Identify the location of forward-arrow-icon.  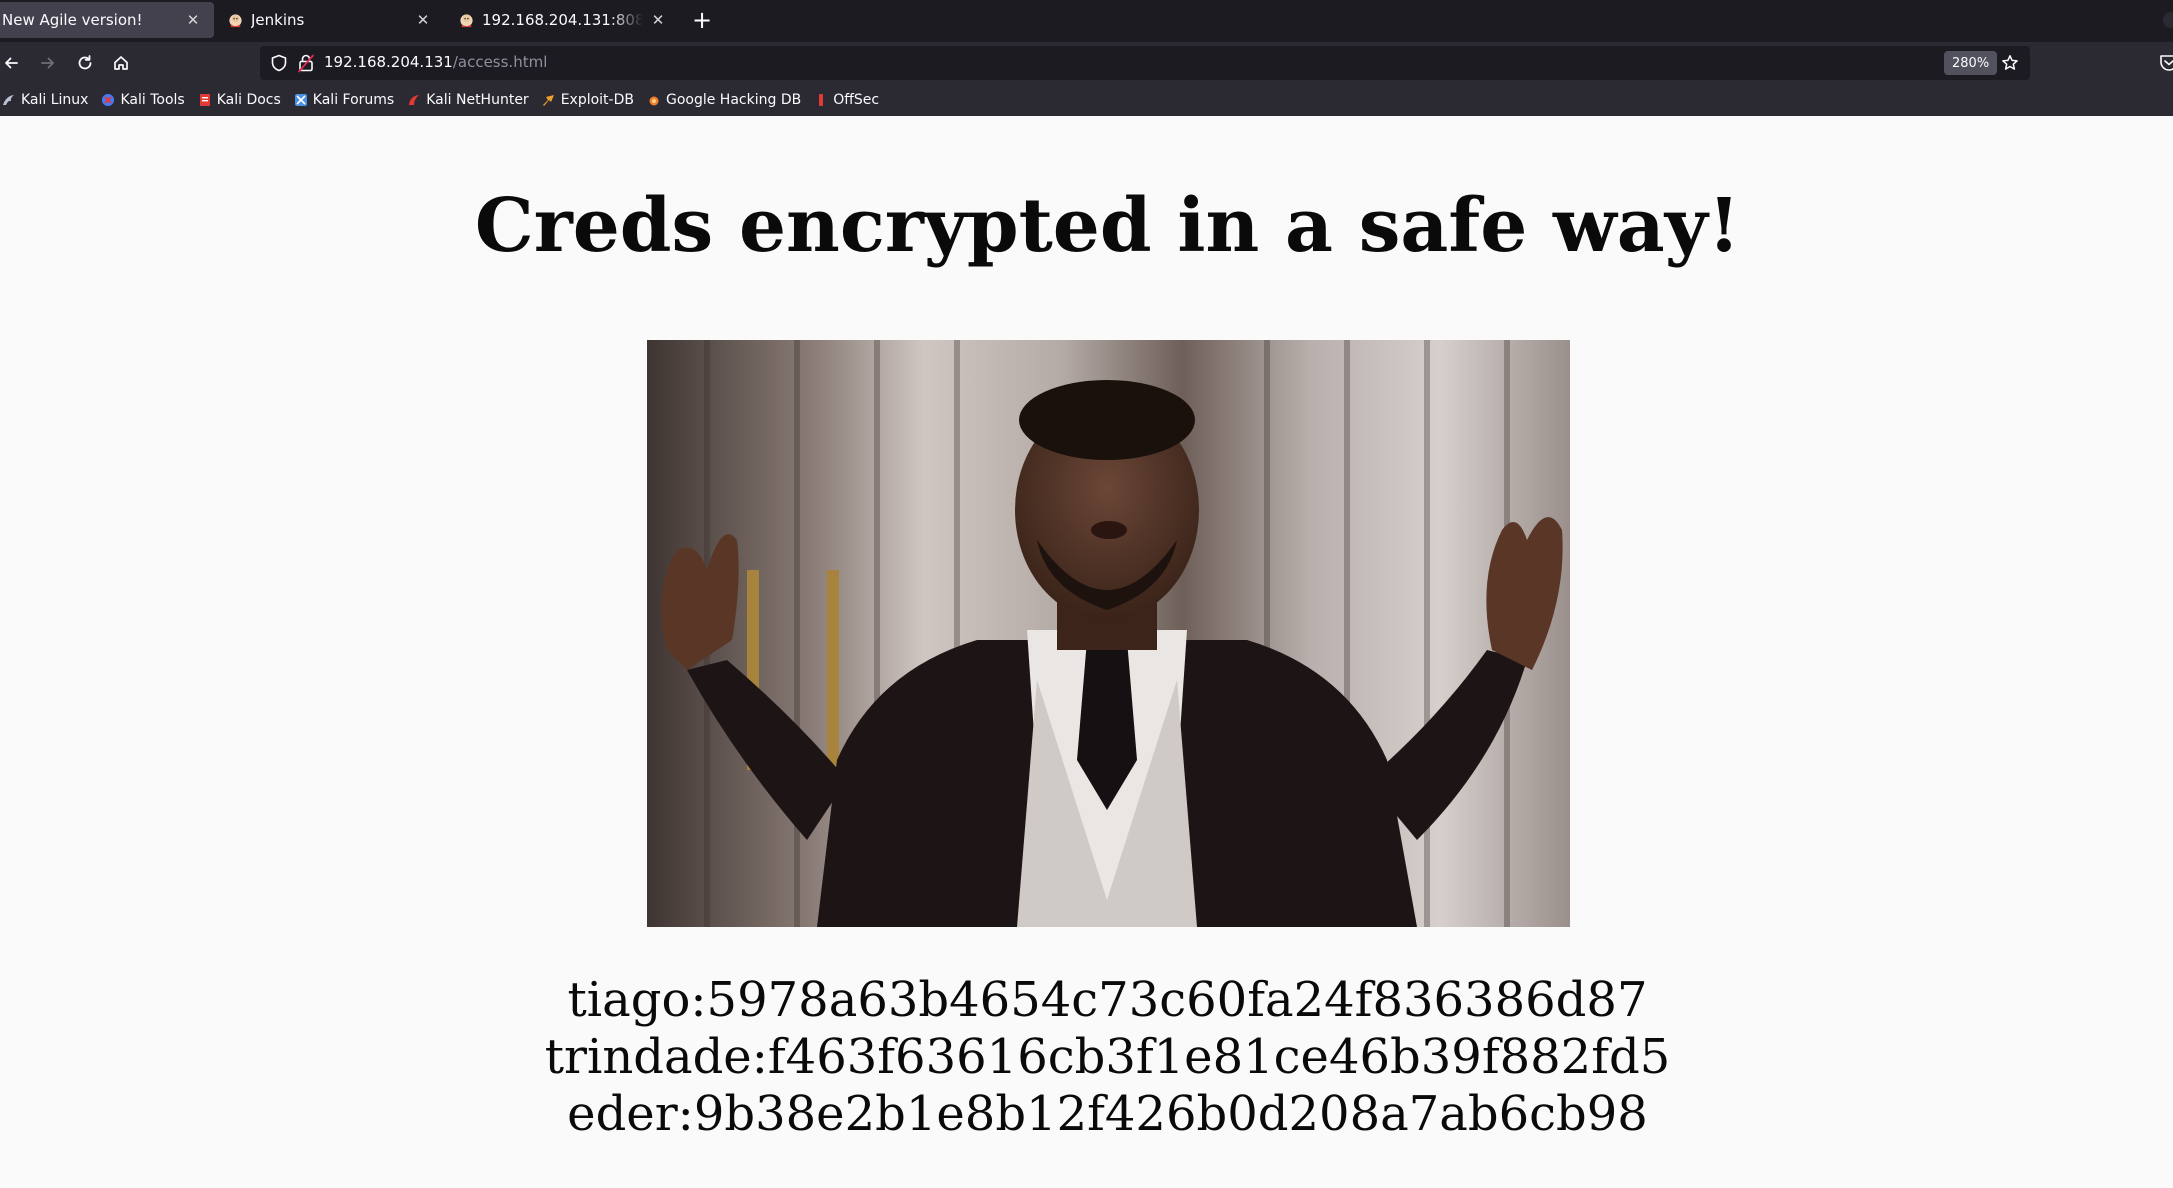
(47, 63).